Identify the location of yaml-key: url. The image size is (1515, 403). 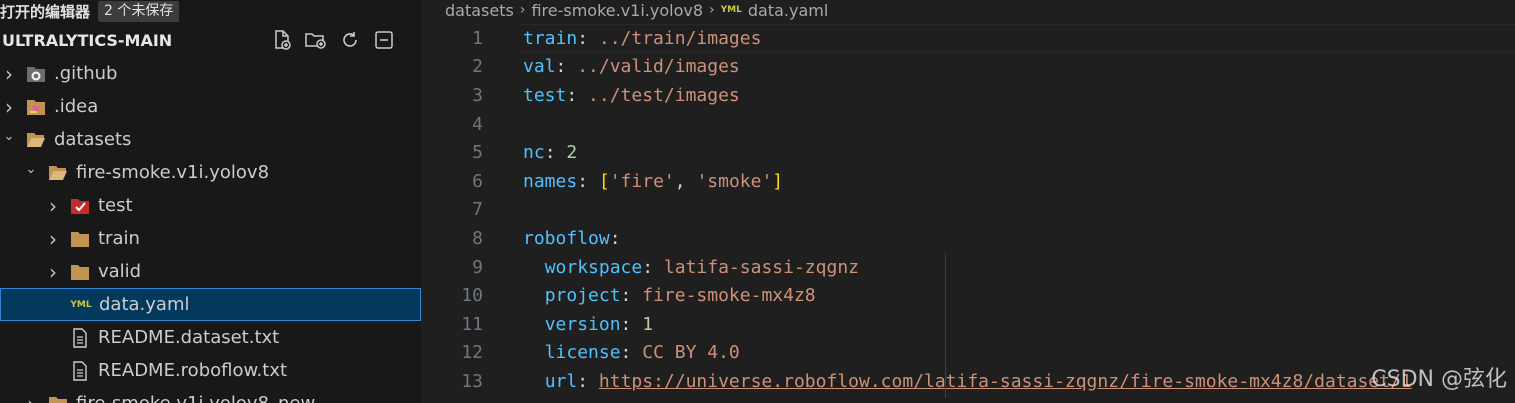
(561, 381).